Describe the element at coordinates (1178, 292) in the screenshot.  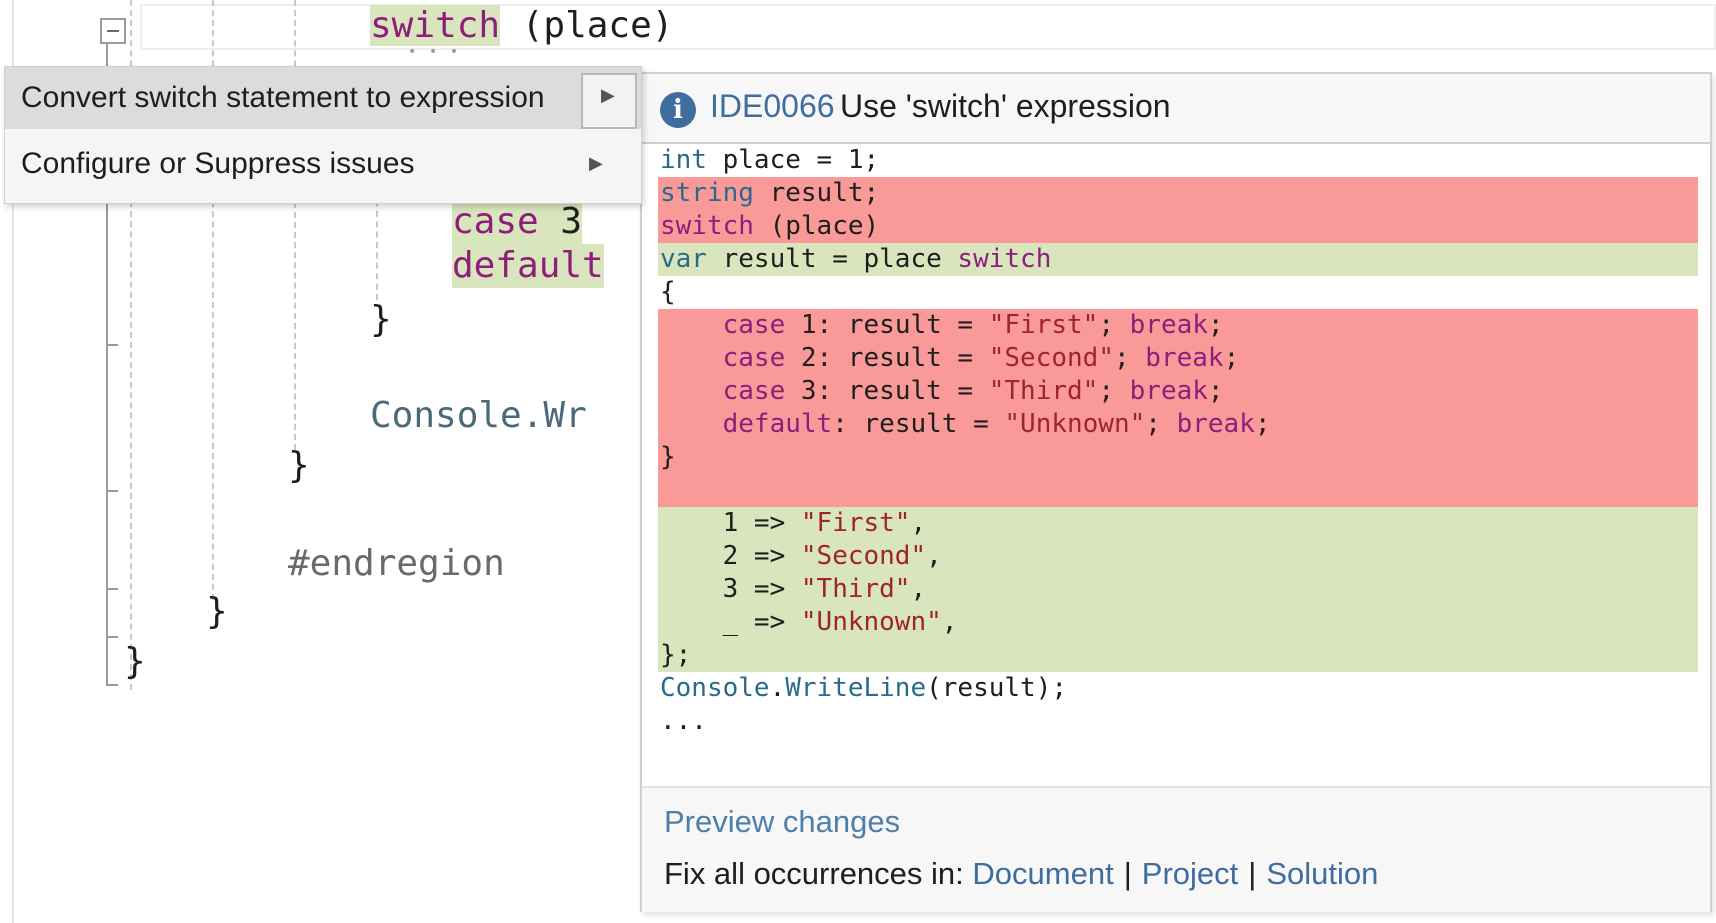
I see `diff-line-ctx: {` at that location.